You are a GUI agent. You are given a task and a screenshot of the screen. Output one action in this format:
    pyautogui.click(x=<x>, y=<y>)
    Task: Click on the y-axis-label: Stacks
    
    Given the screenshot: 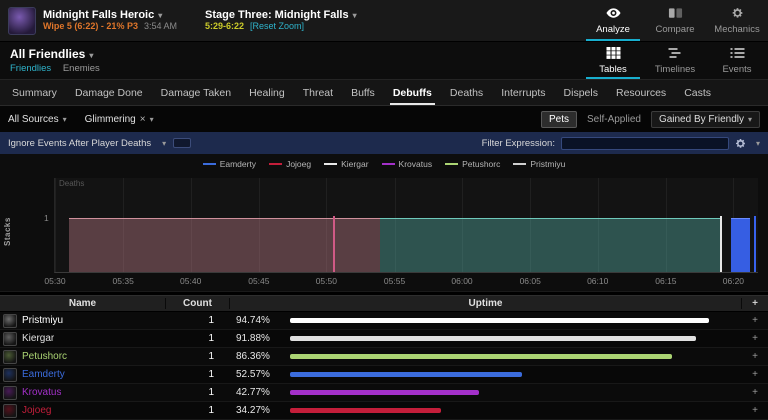 What is the action you would take?
    pyautogui.click(x=7, y=231)
    